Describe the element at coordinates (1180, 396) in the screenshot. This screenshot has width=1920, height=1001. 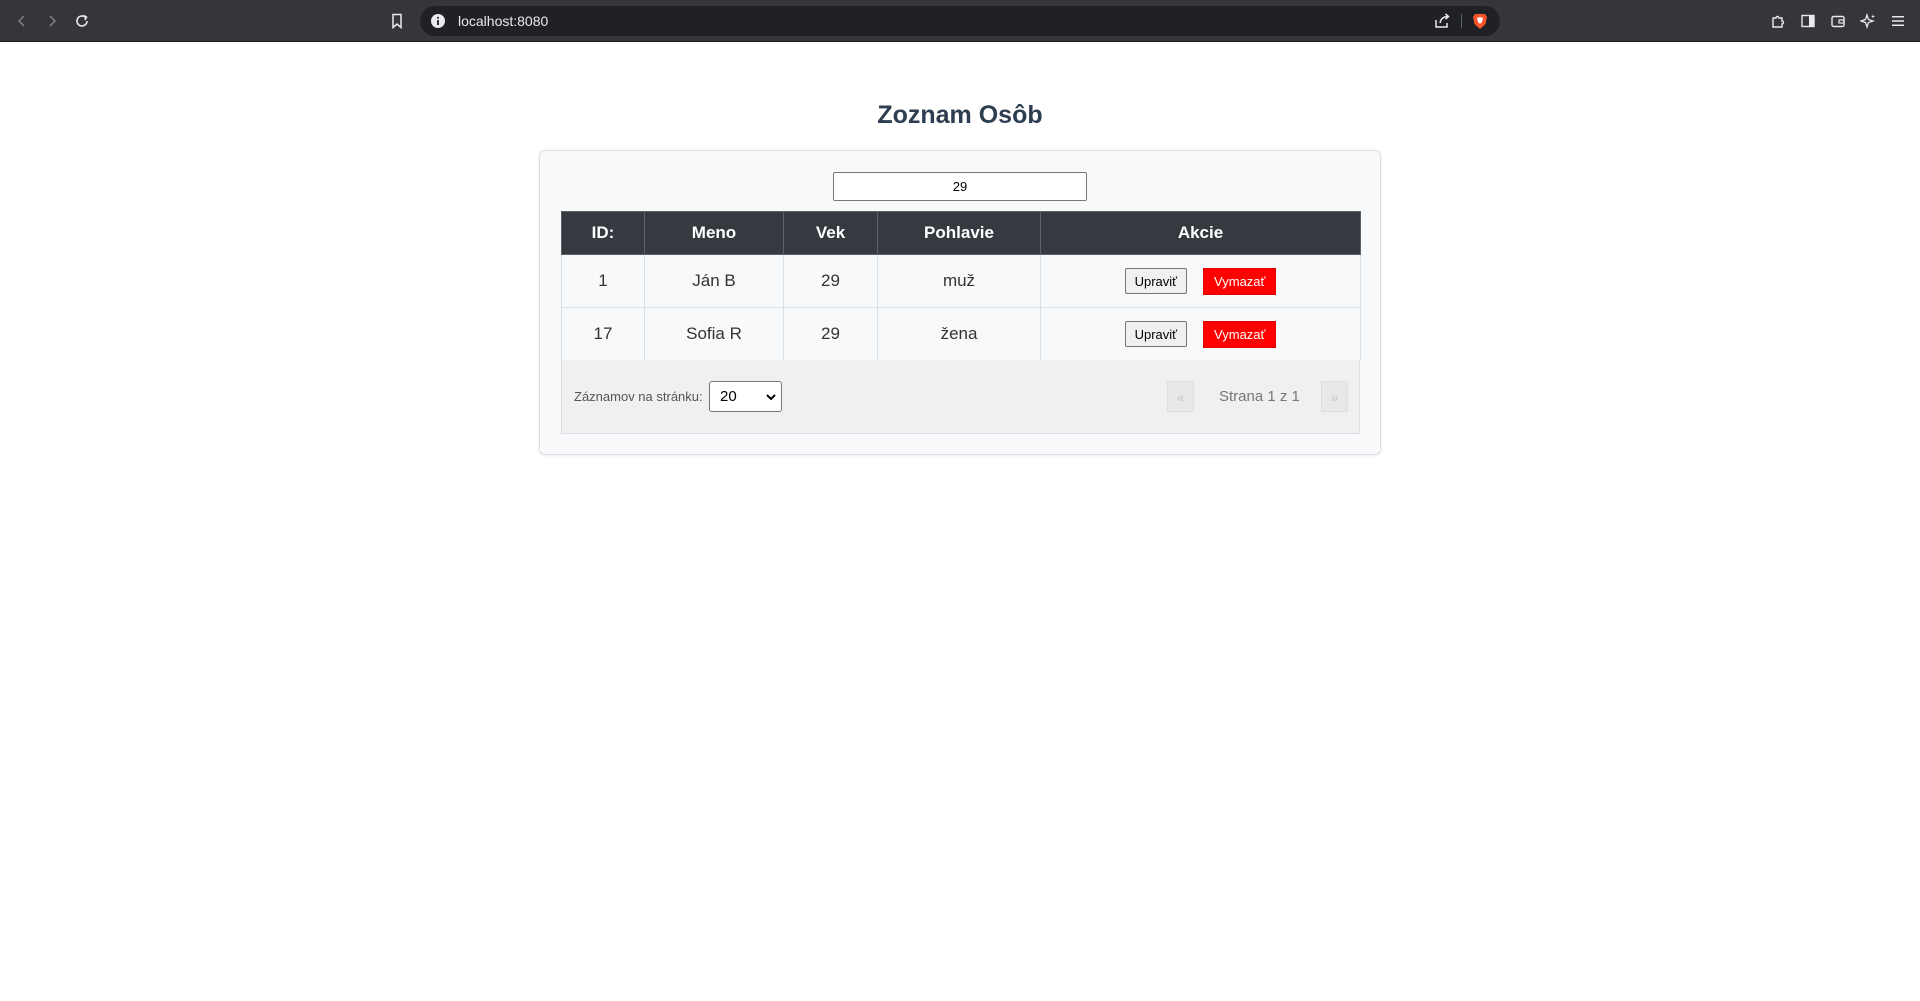
I see `prev-page-button: «` at that location.